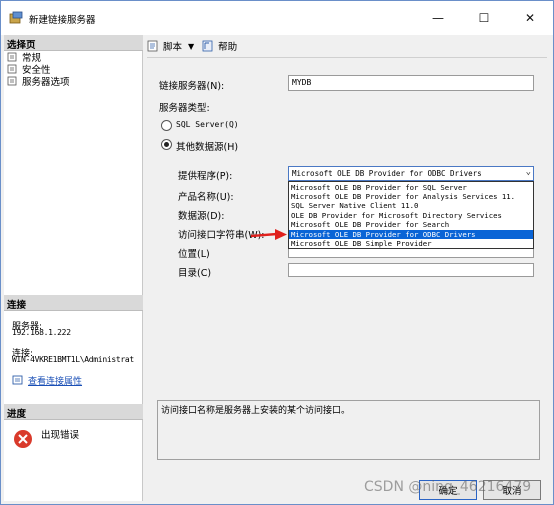  Describe the element at coordinates (268, 234) in the screenshot. I see `red-arrow-icon` at that location.